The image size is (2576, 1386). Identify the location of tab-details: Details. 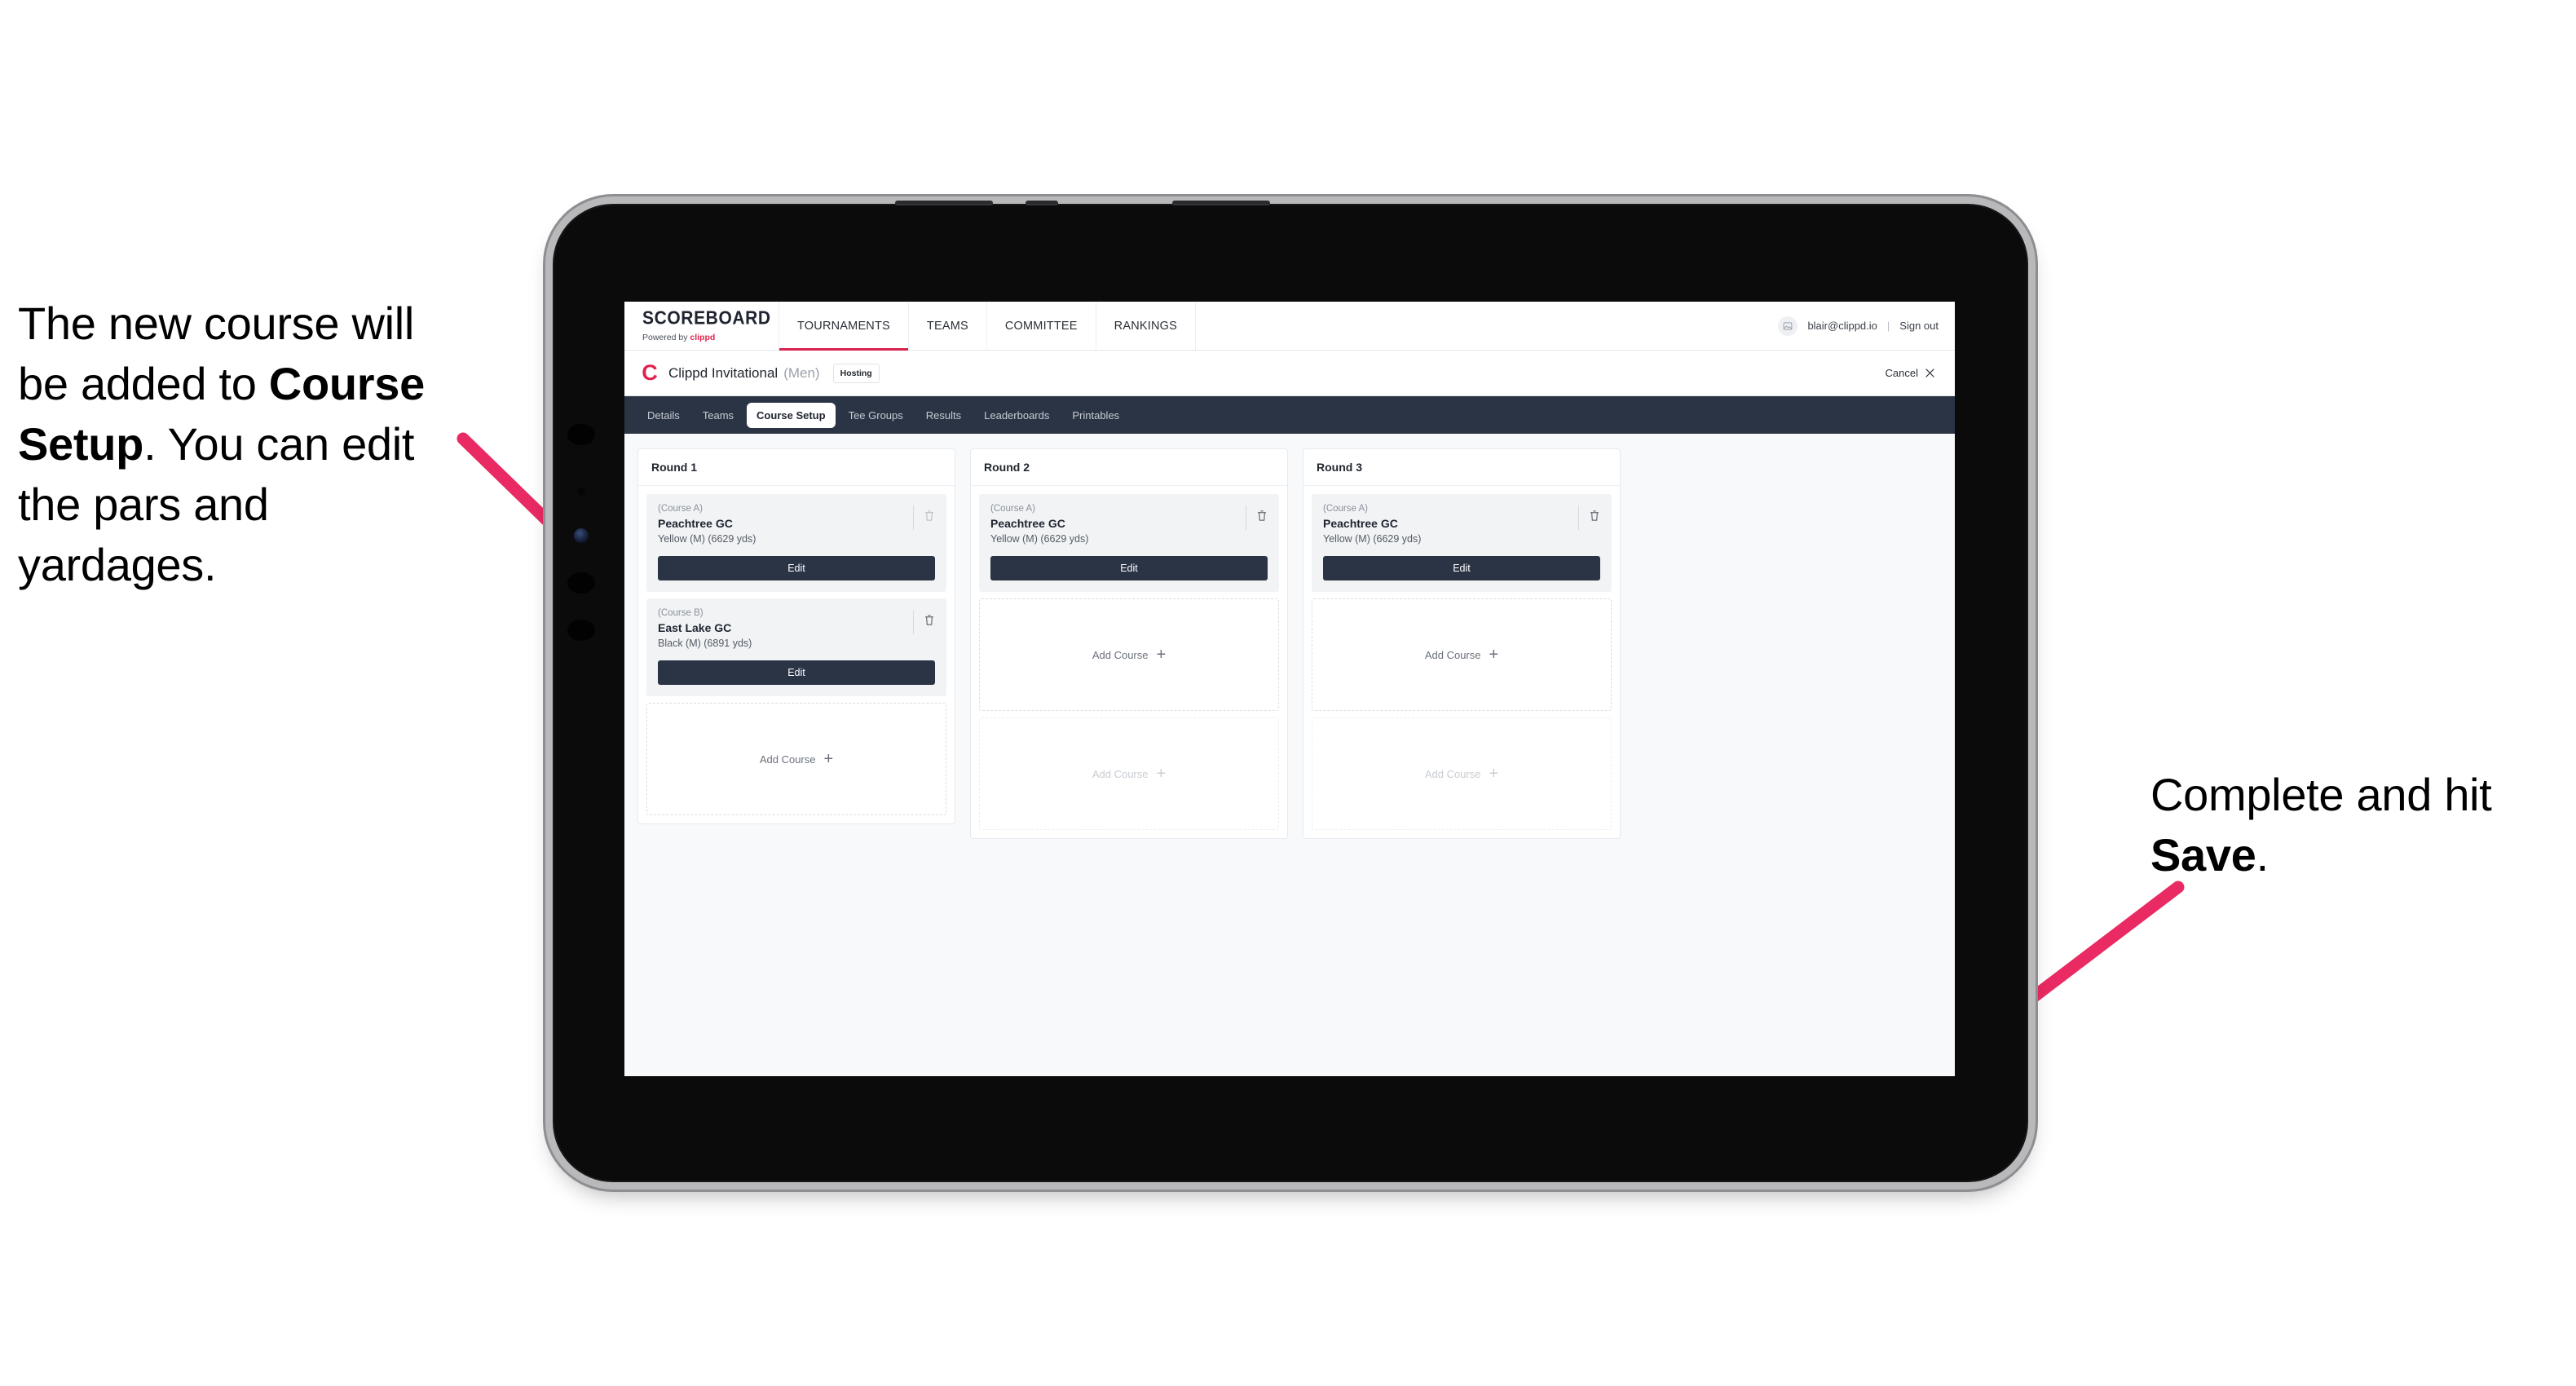
(663, 416).